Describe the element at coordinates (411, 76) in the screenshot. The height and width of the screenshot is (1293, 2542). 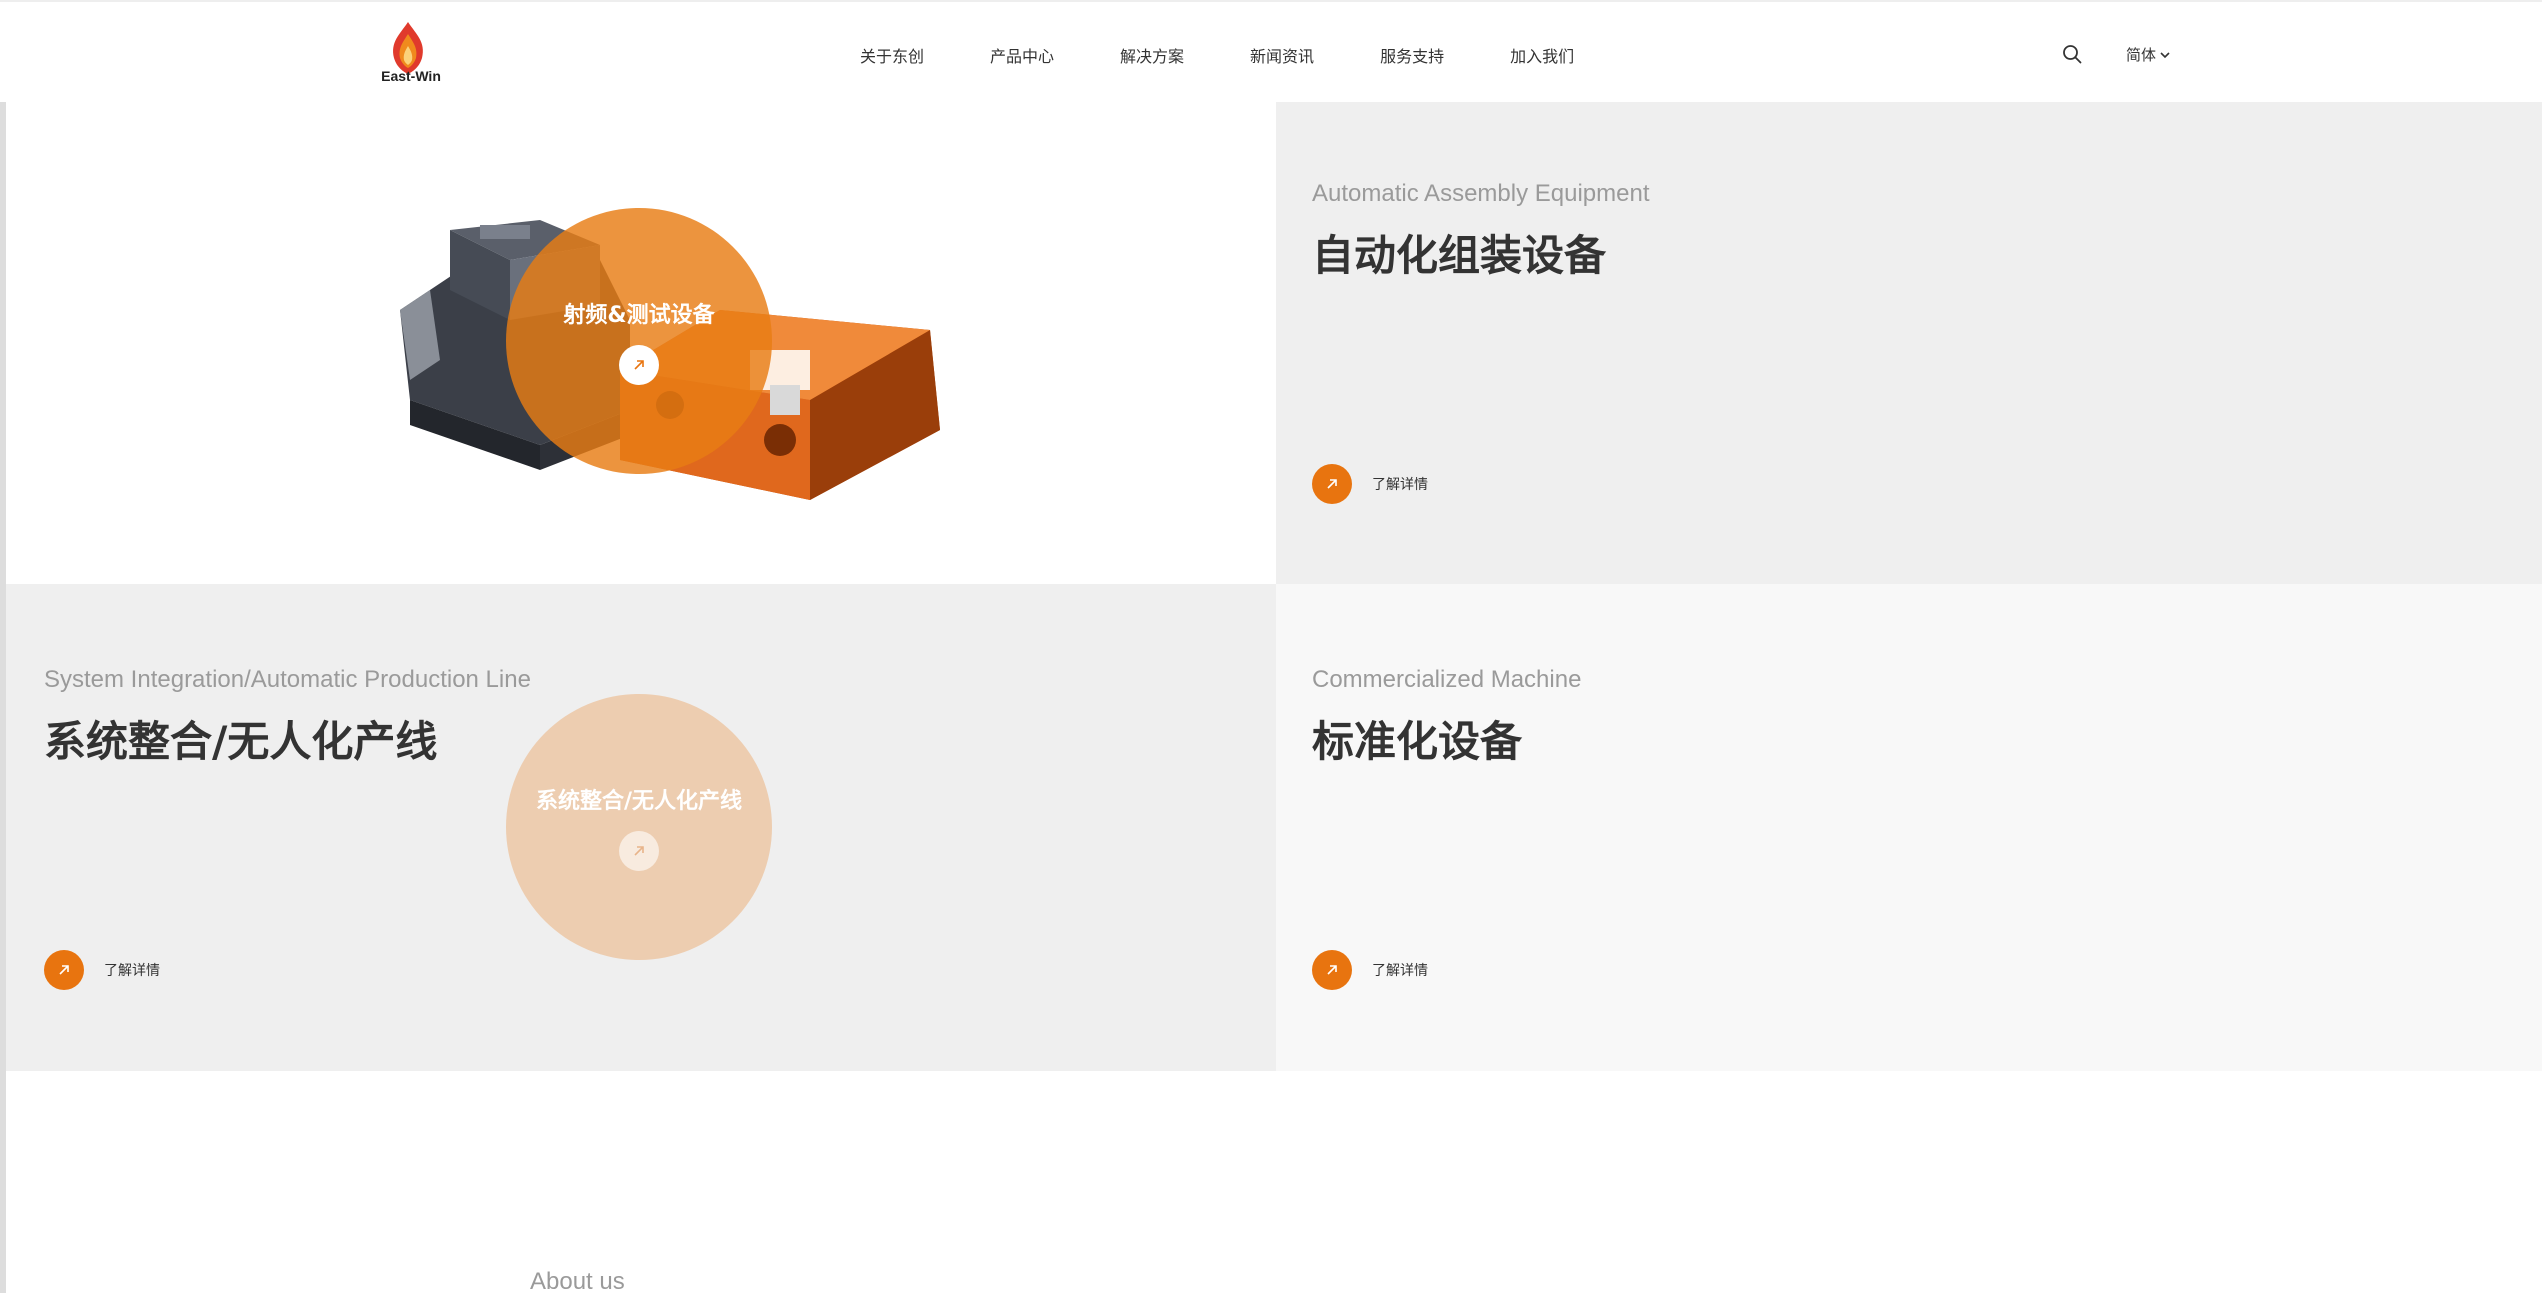
I see `logo-text: East-Win` at that location.